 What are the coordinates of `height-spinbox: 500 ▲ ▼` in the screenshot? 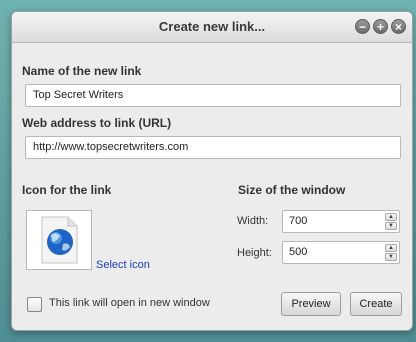 It's located at (341, 252).